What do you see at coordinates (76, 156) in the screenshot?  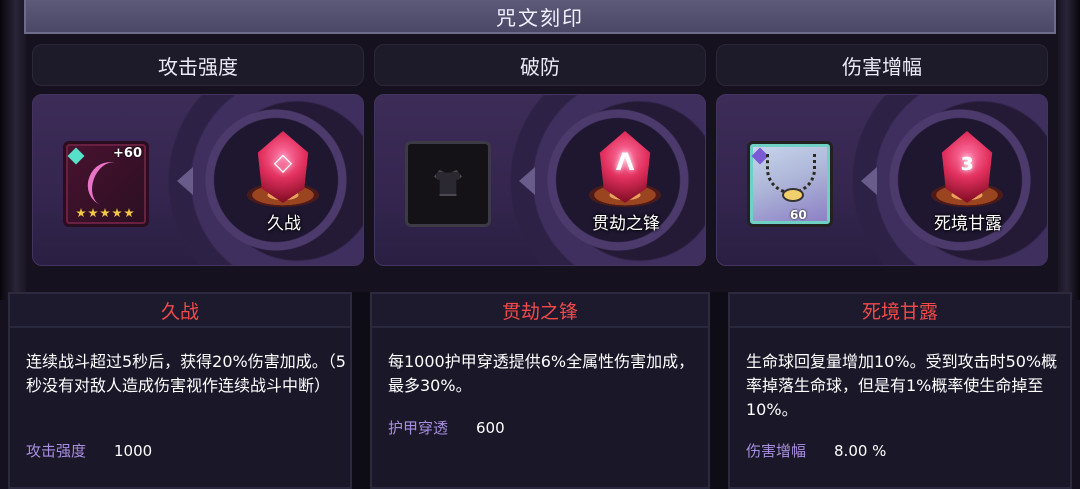 I see `gem-icon` at bounding box center [76, 156].